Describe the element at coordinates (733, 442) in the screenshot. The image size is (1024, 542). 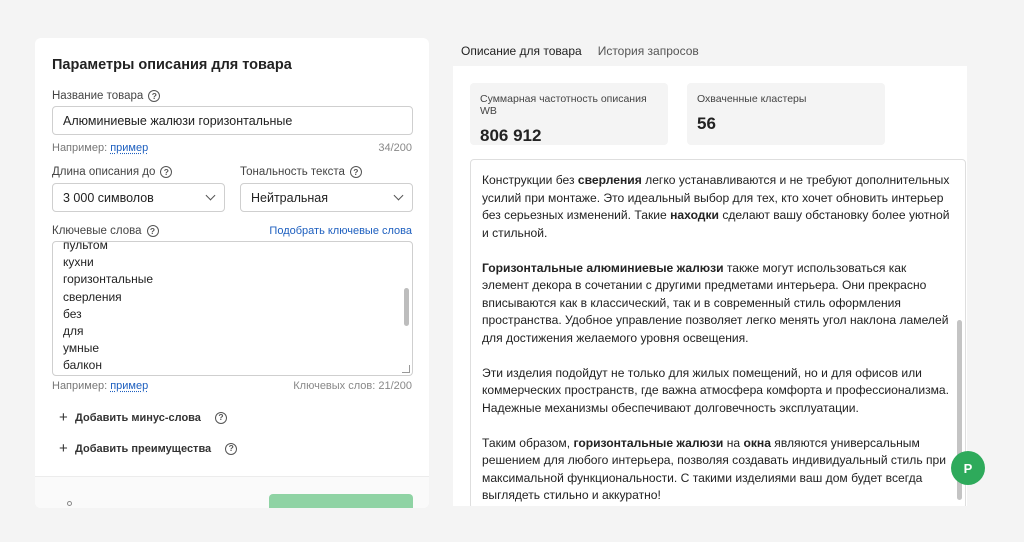
I see `text-run: на` at that location.